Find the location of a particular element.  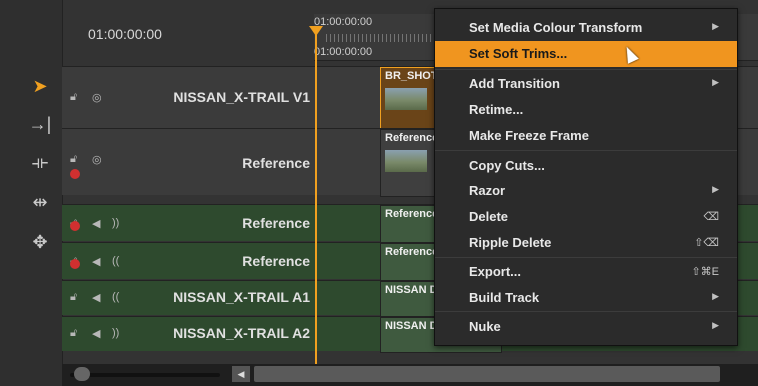

shortcut-label: ⌫ is located at coordinates (711, 217).